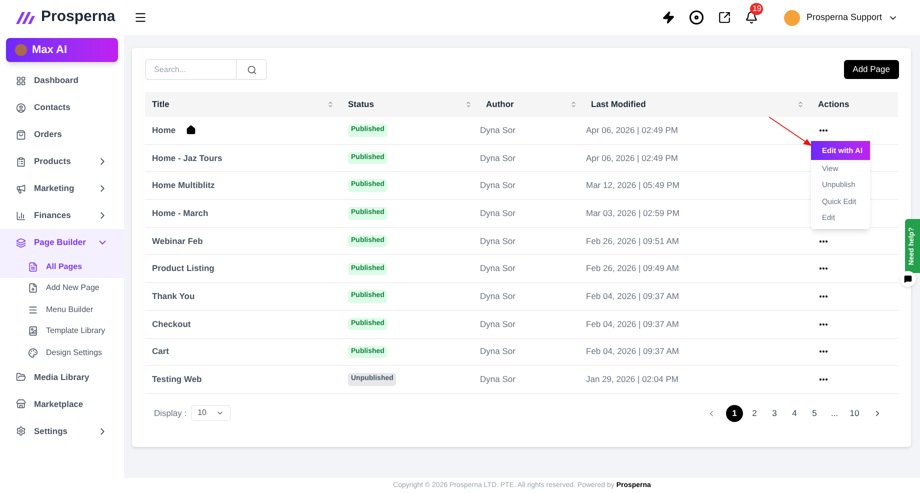 The height and width of the screenshot is (494, 920). What do you see at coordinates (754, 413) in the screenshot?
I see `page-button: 2` at bounding box center [754, 413].